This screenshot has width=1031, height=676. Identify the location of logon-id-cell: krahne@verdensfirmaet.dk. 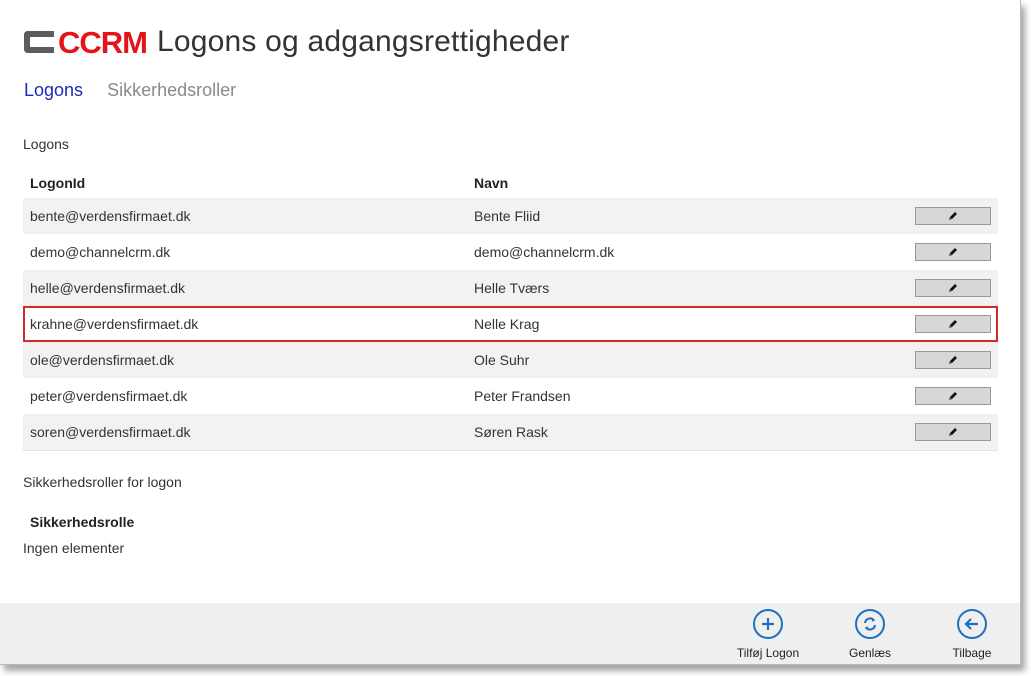
(114, 324).